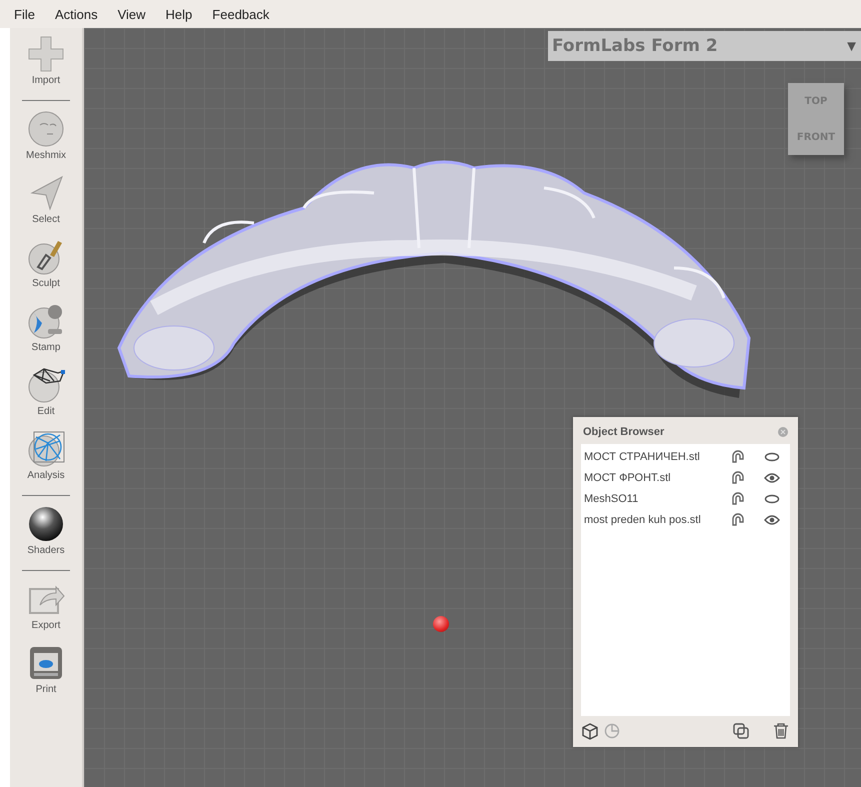 This screenshot has width=861, height=787. Describe the element at coordinates (179, 14) in the screenshot. I see `menu-item: Help` at that location.